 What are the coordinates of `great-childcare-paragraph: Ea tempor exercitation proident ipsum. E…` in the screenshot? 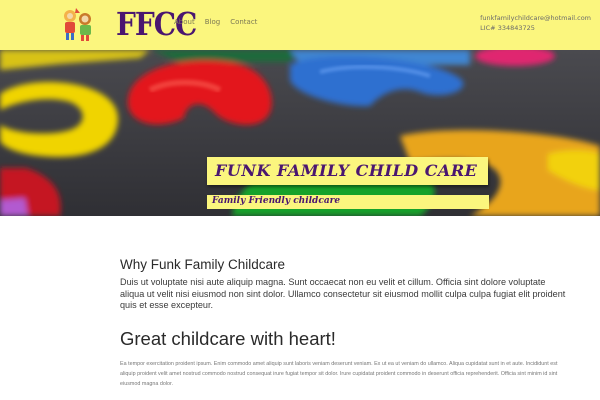 It's located at (339, 373).